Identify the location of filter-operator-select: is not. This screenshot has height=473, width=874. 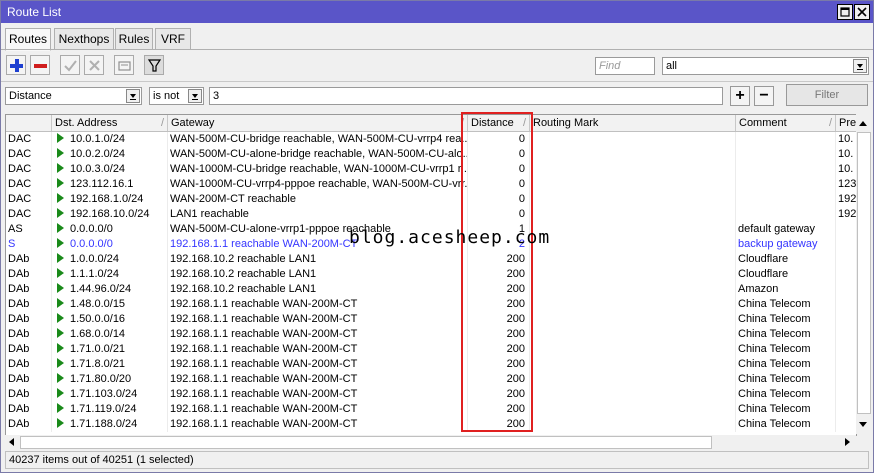
(176, 96).